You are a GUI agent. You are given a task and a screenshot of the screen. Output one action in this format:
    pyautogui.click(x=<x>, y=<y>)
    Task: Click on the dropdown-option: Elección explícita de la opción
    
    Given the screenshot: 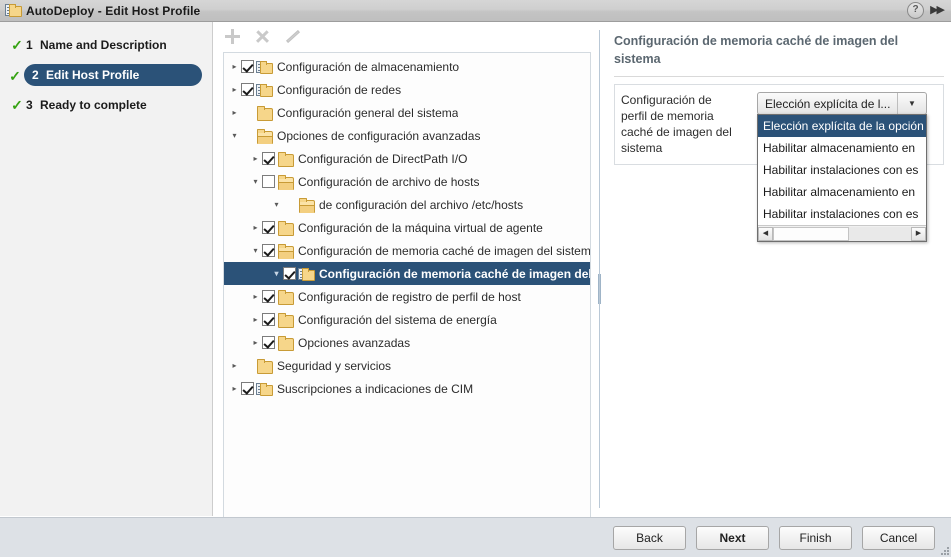 What is the action you would take?
    pyautogui.click(x=842, y=126)
    